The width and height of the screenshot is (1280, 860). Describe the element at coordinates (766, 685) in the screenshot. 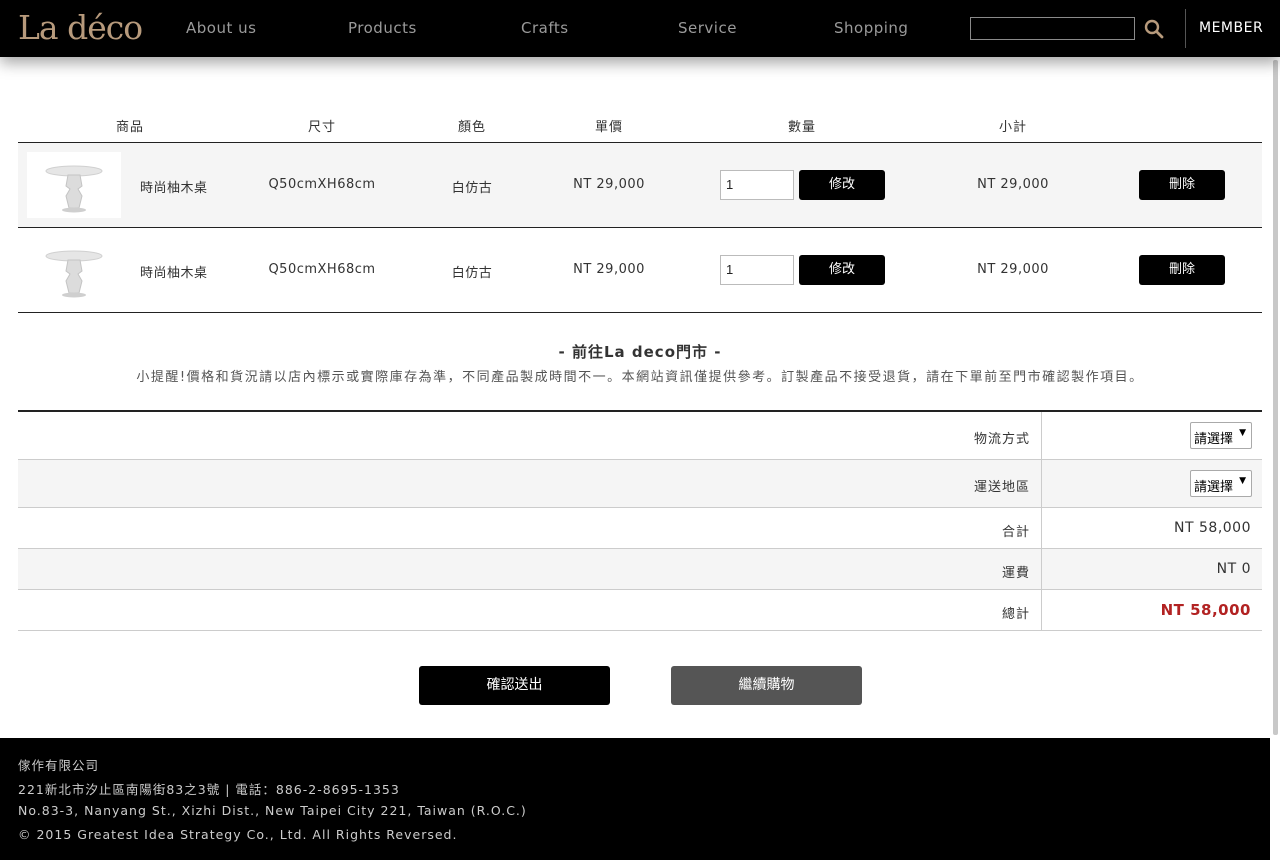

I see `continue-shopping-button: 繼續購物` at that location.